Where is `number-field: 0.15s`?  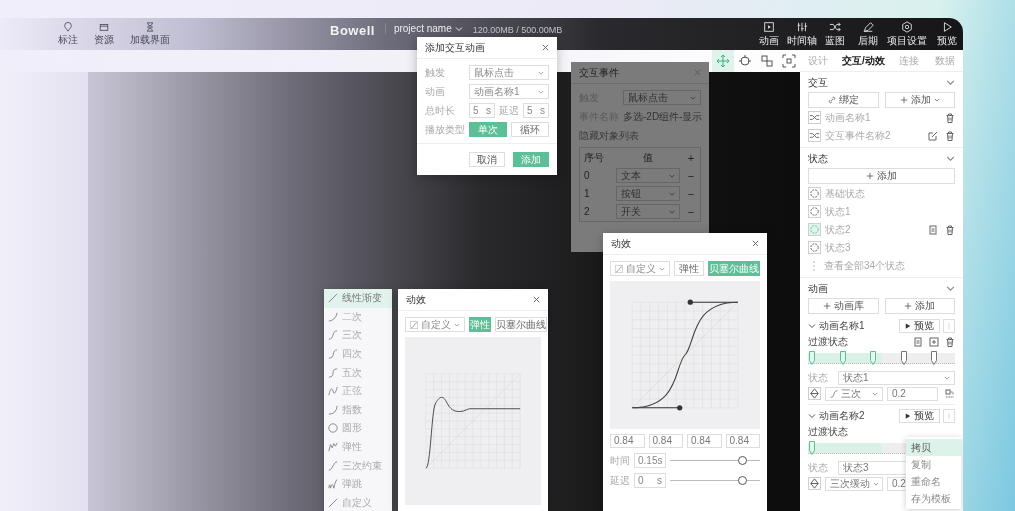 number-field: 0.15s is located at coordinates (650, 460).